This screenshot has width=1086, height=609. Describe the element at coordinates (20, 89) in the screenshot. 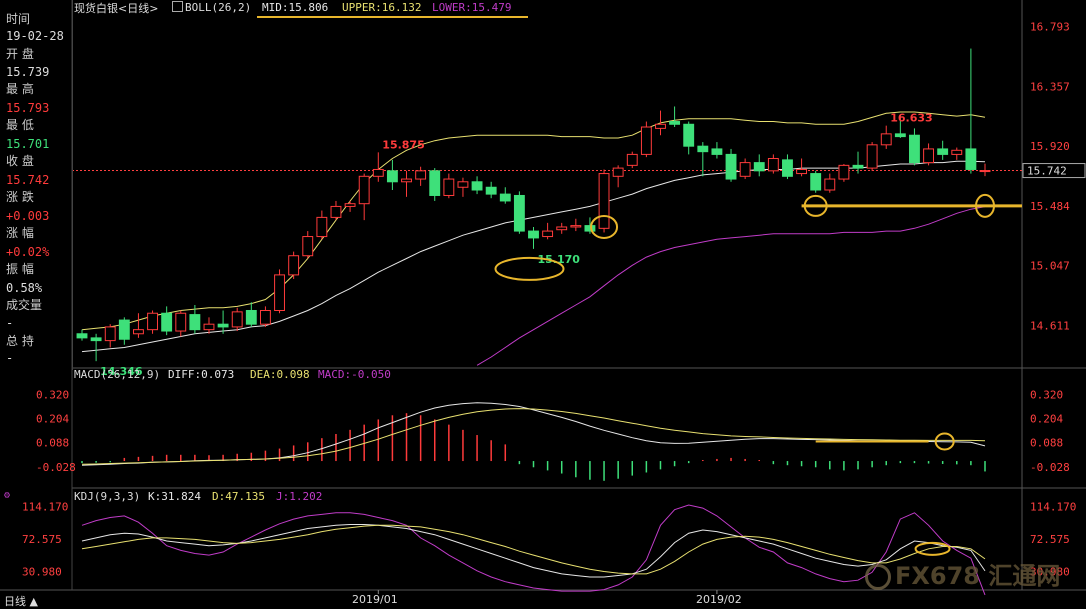

I see `label-high: 最 高` at that location.